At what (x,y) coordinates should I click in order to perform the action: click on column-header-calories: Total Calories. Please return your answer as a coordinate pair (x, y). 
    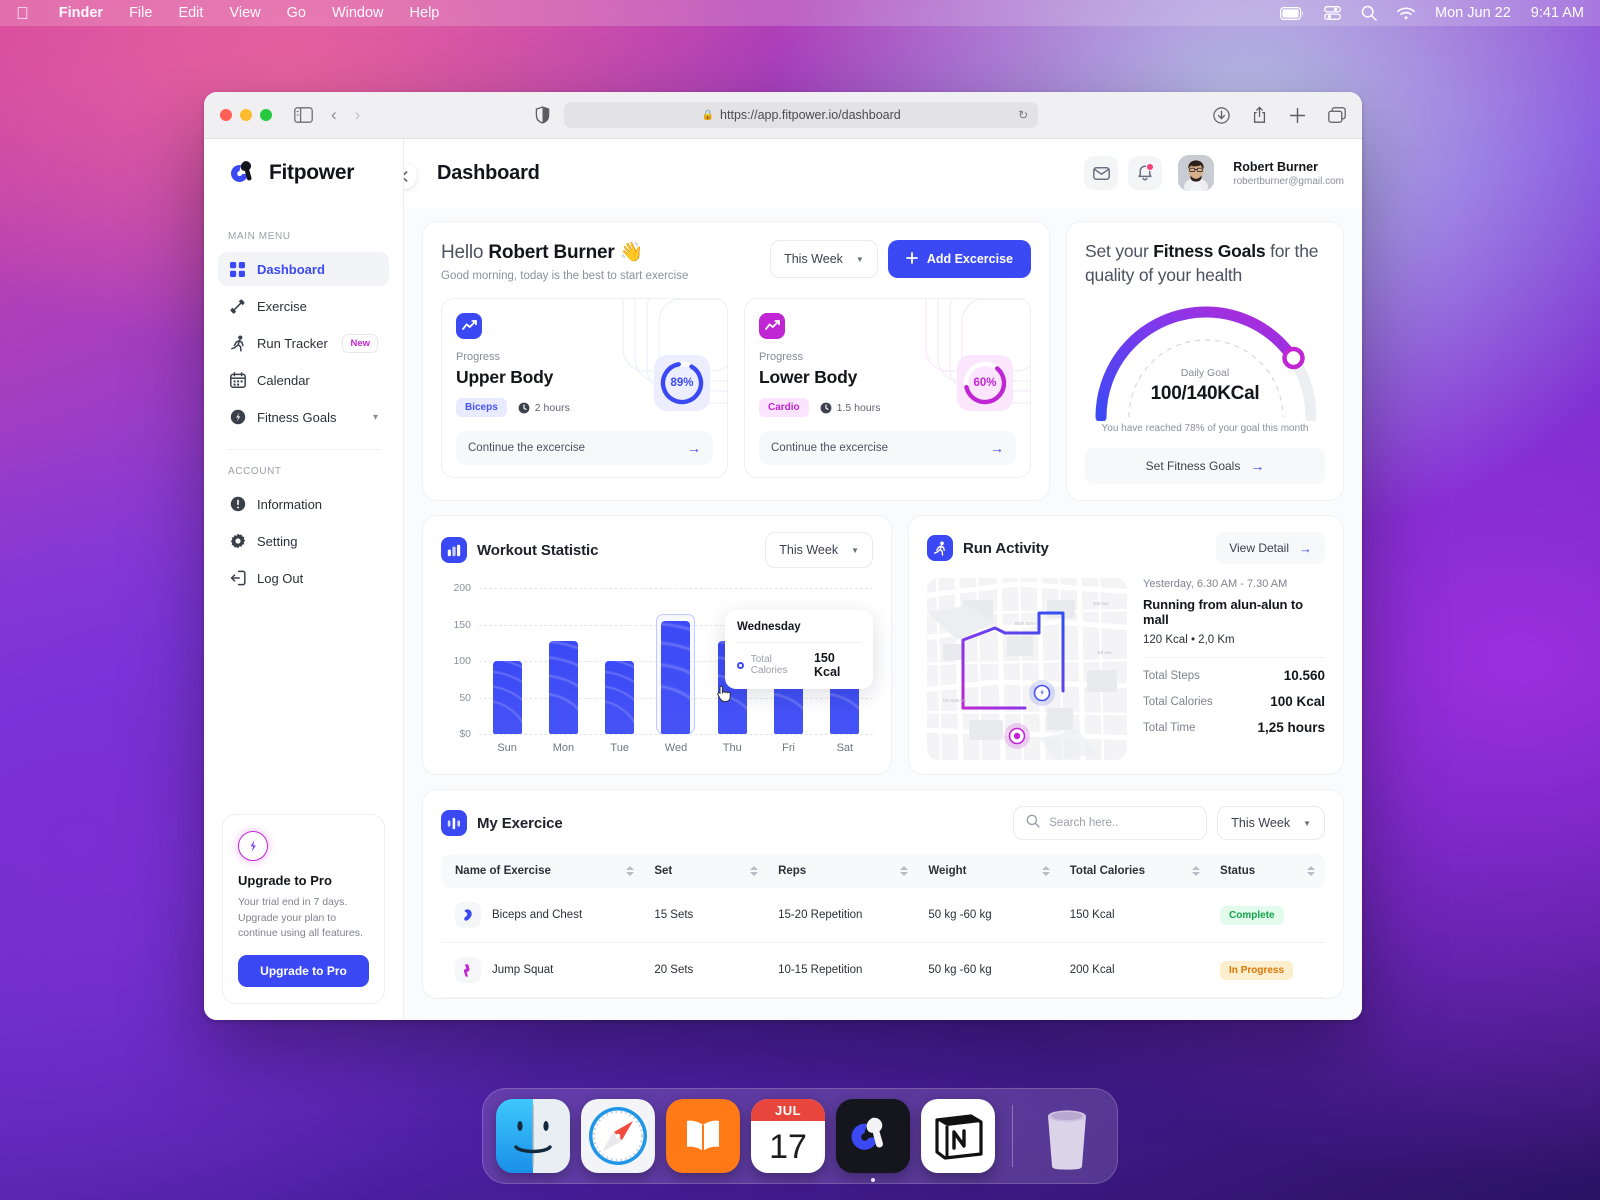
    Looking at the image, I should click on (1135, 871).